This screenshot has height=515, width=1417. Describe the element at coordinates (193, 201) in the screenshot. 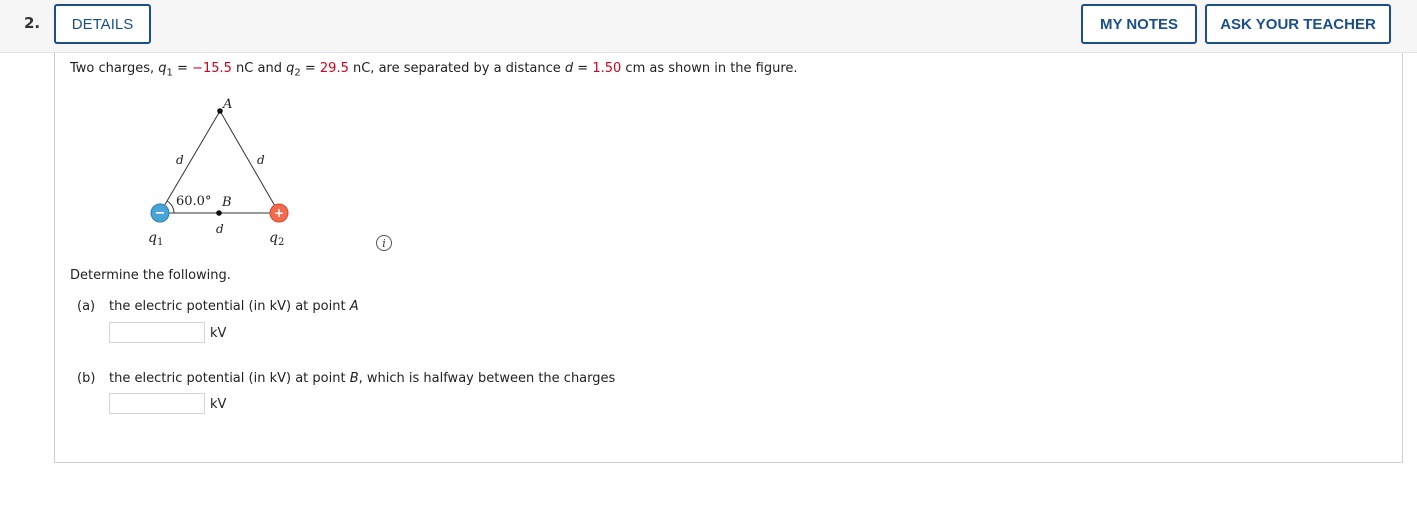

I see `angle-label: 60.0°` at that location.